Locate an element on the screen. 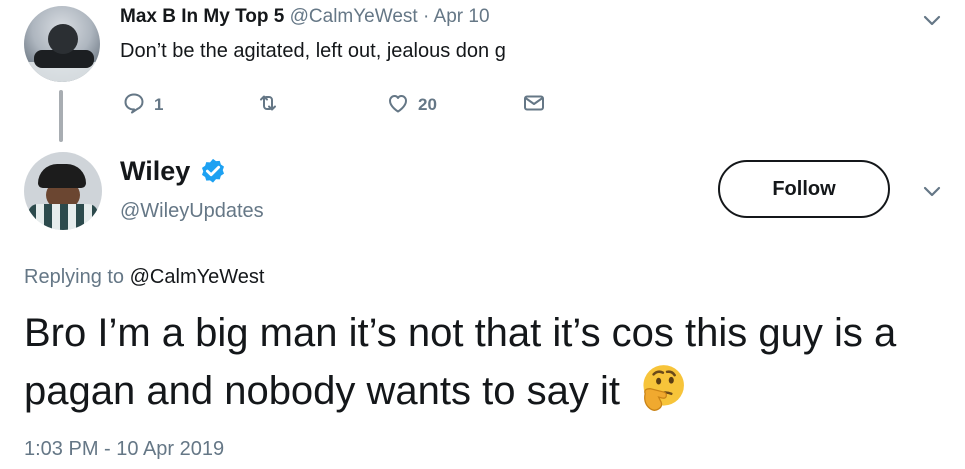 The image size is (965, 469). main-display-name: Wiley is located at coordinates (155, 171).